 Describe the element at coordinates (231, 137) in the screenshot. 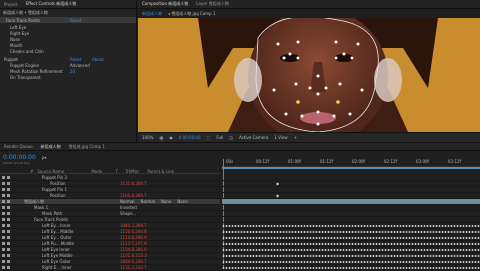

I see `region-icon: ◫` at that location.